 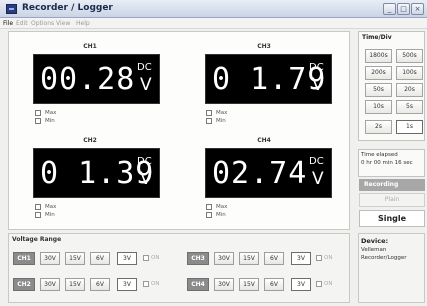 I want to click on timediv-1800s: 1800s, so click(x=378, y=56).